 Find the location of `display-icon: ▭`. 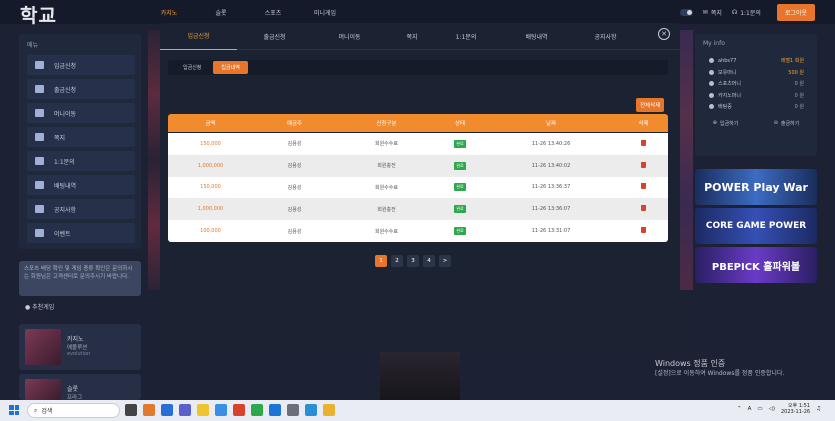

display-icon: ▭ is located at coordinates (759, 409).